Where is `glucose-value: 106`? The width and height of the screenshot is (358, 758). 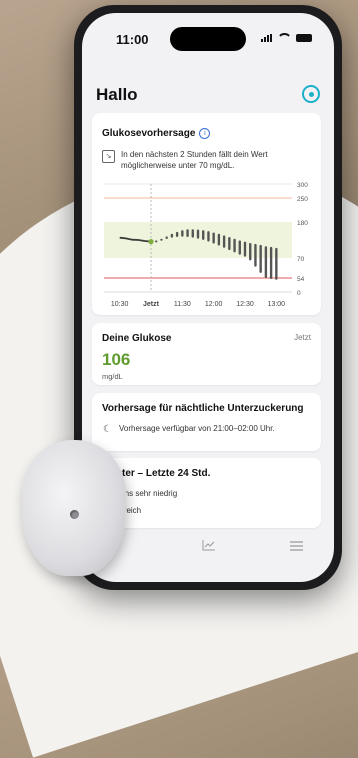
glucose-value: 106 is located at coordinates (116, 359).